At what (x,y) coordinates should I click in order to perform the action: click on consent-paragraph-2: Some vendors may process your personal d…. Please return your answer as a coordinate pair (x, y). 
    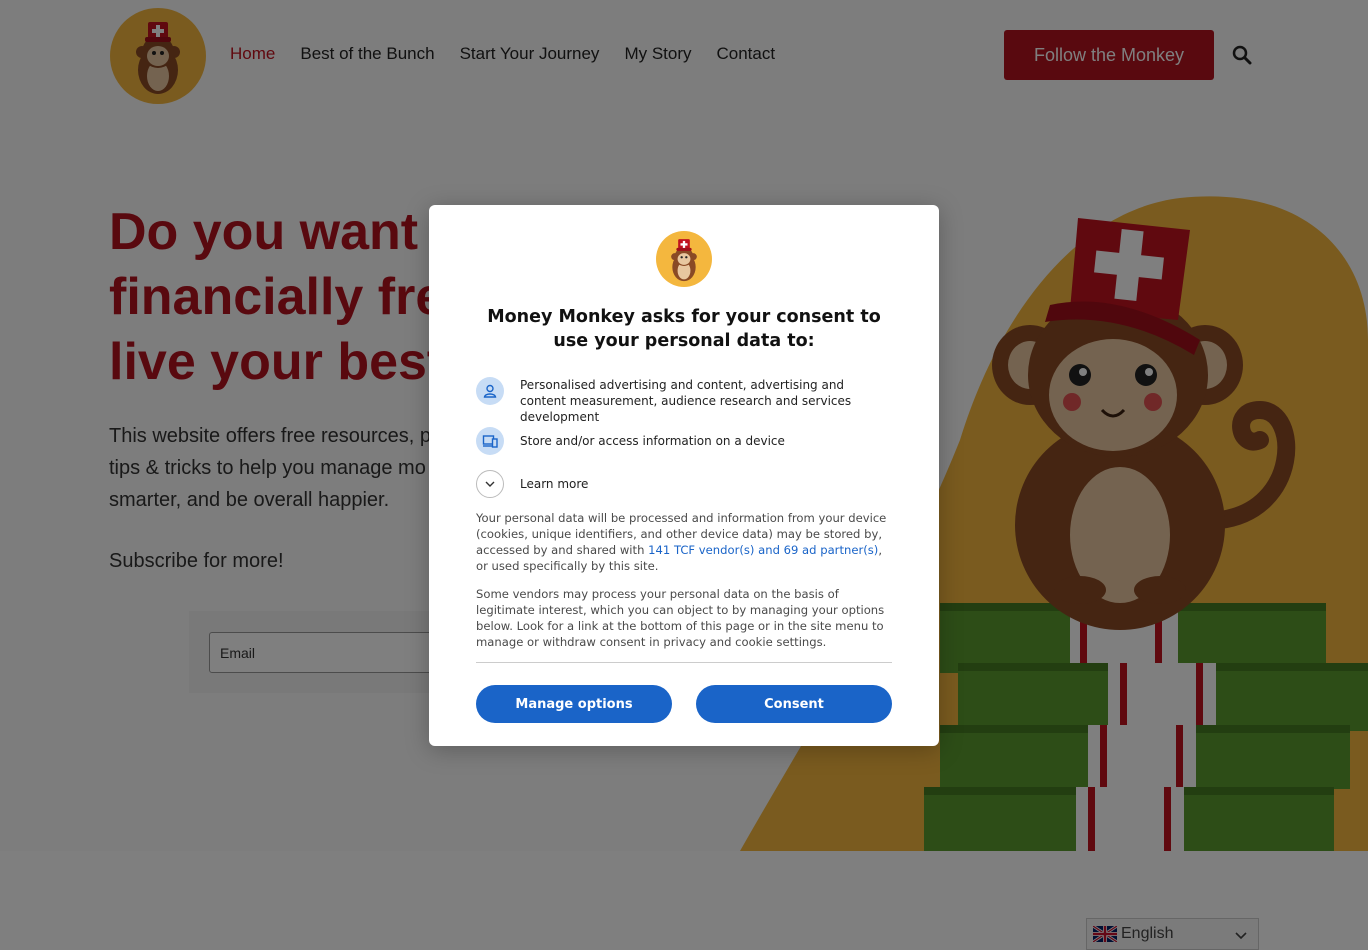
    Looking at the image, I should click on (680, 618).